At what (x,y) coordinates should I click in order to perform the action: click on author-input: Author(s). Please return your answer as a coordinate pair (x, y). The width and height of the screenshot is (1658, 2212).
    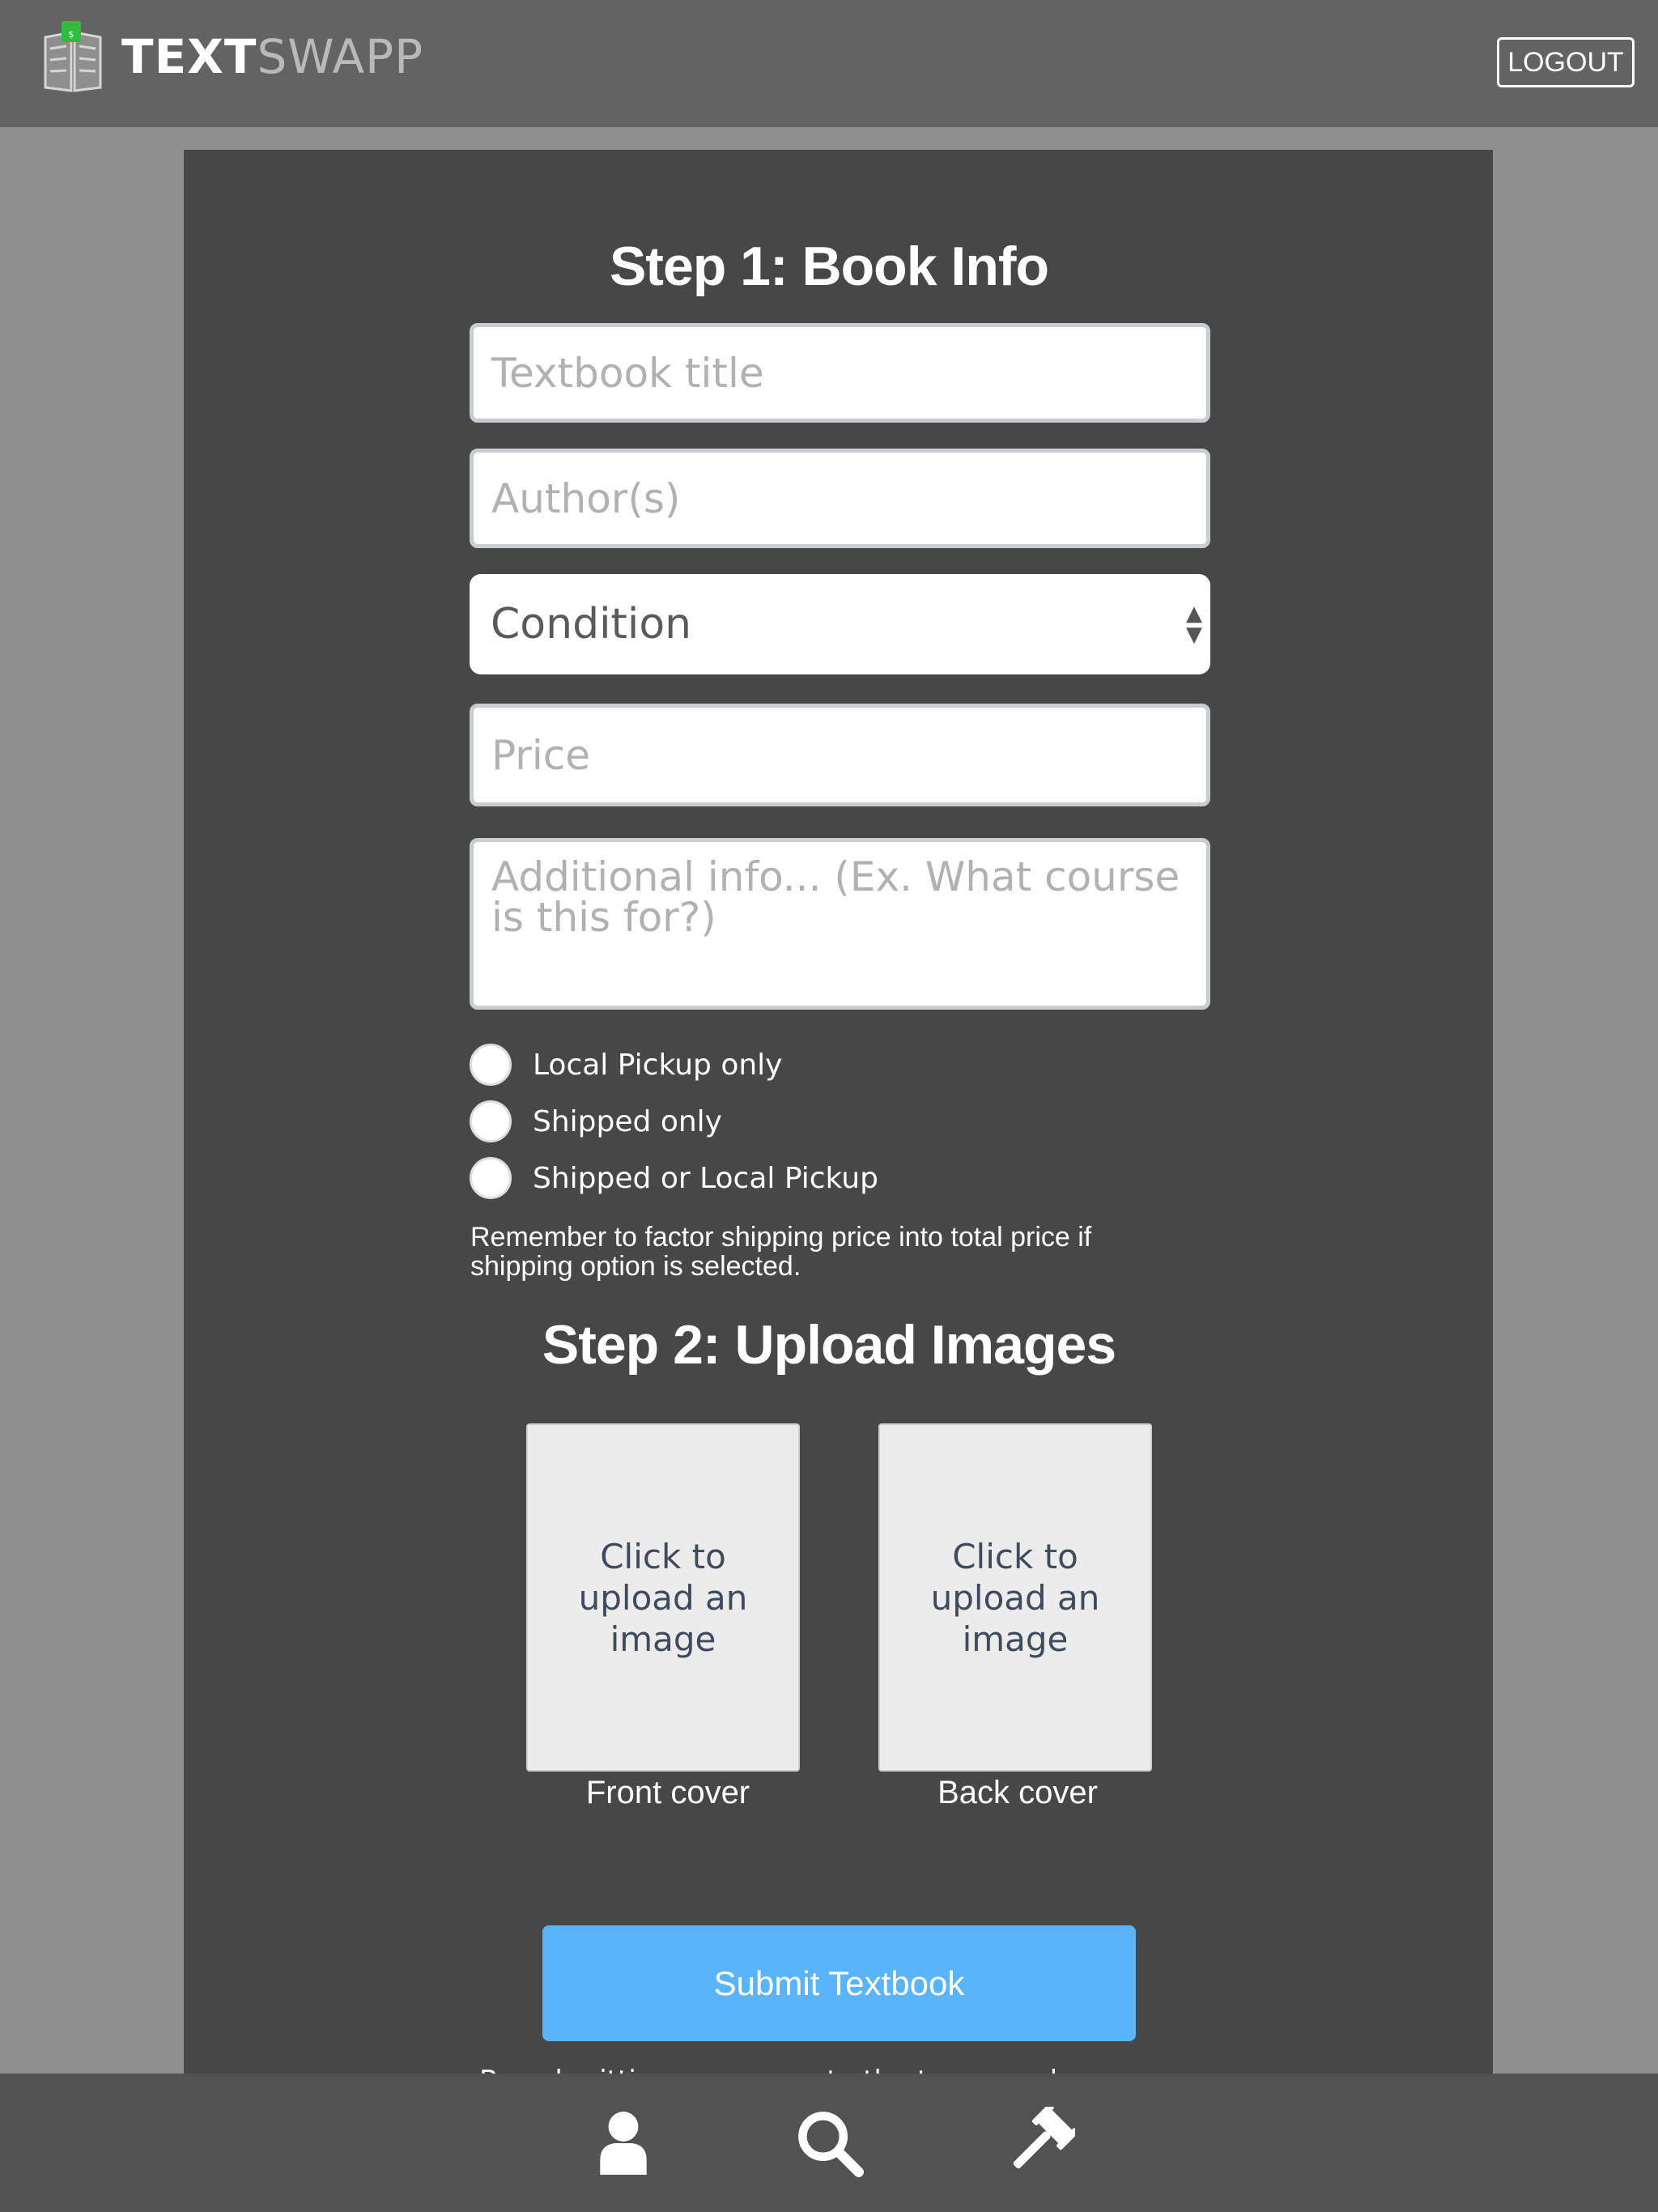
    Looking at the image, I should click on (840, 499).